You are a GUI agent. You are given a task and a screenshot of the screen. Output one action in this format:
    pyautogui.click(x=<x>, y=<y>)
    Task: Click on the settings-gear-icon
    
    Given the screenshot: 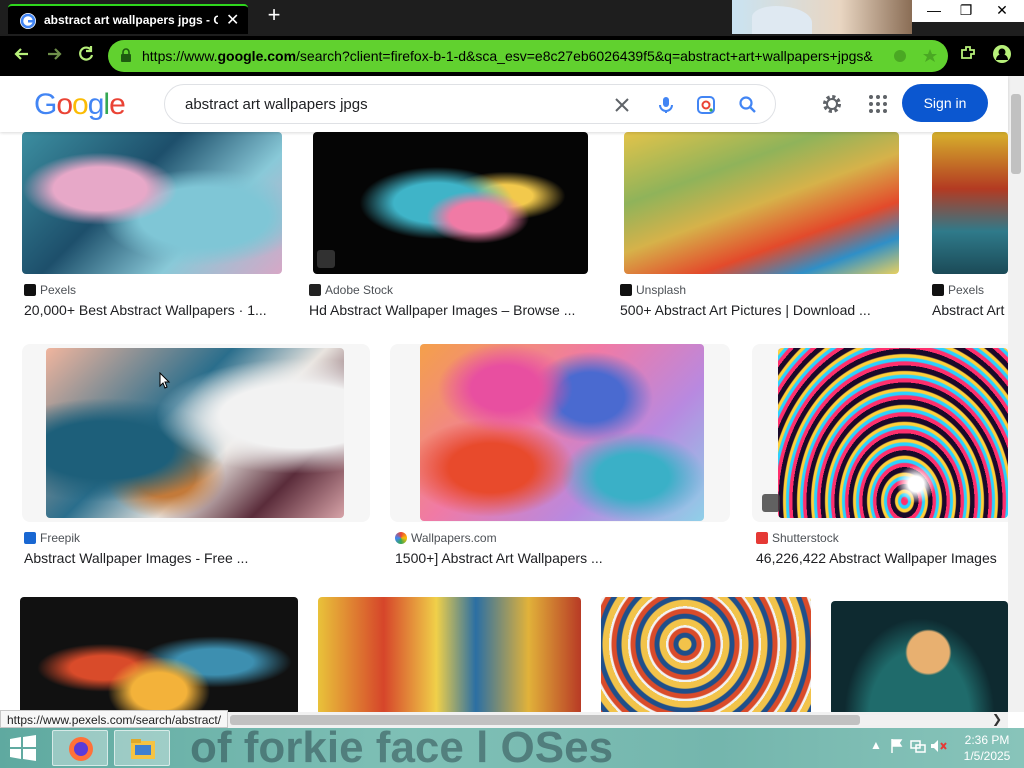 What is the action you would take?
    pyautogui.click(x=832, y=104)
    